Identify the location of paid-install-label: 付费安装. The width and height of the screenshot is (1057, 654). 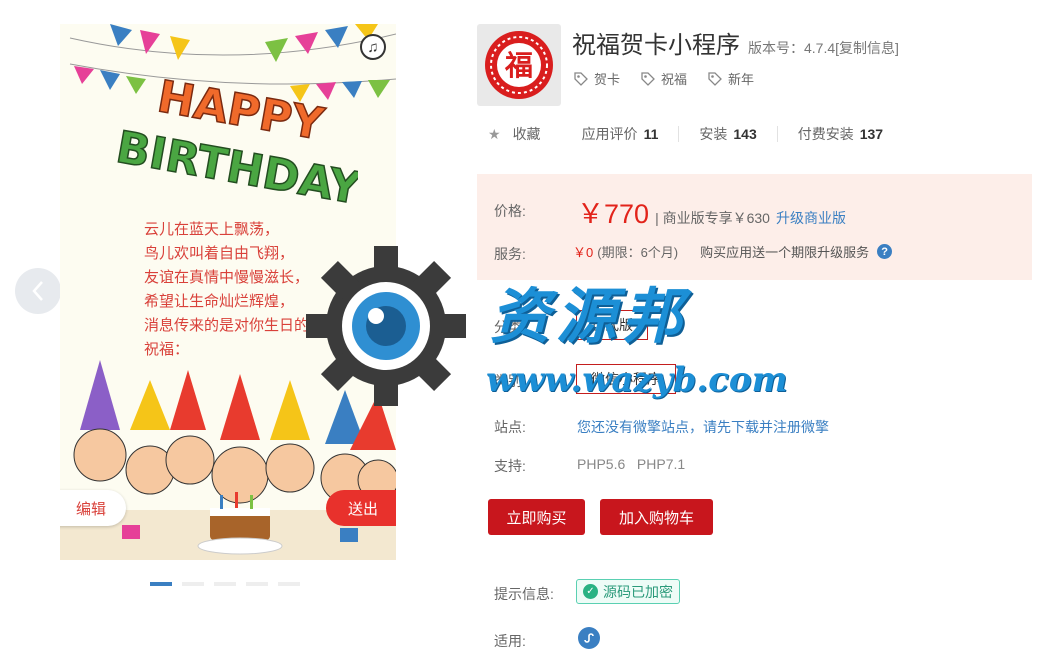
(825, 134).